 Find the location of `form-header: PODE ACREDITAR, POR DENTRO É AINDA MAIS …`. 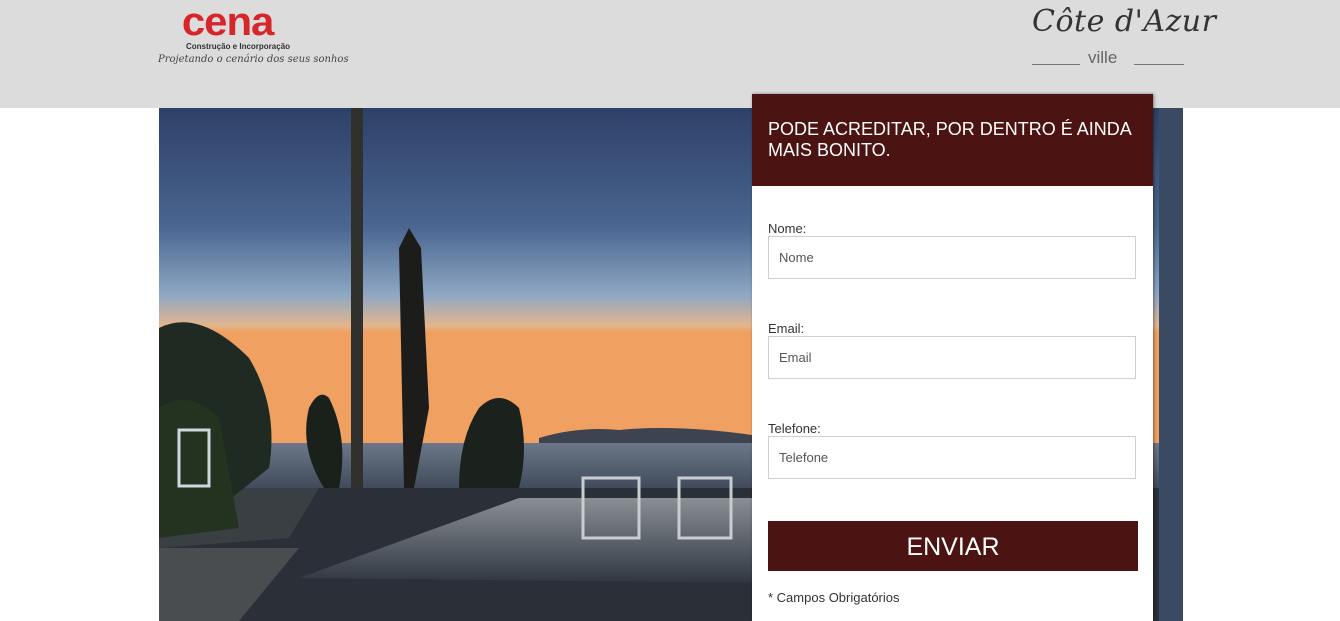

form-header: PODE ACREDITAR, POR DENTRO É AINDA MAIS … is located at coordinates (952, 140).